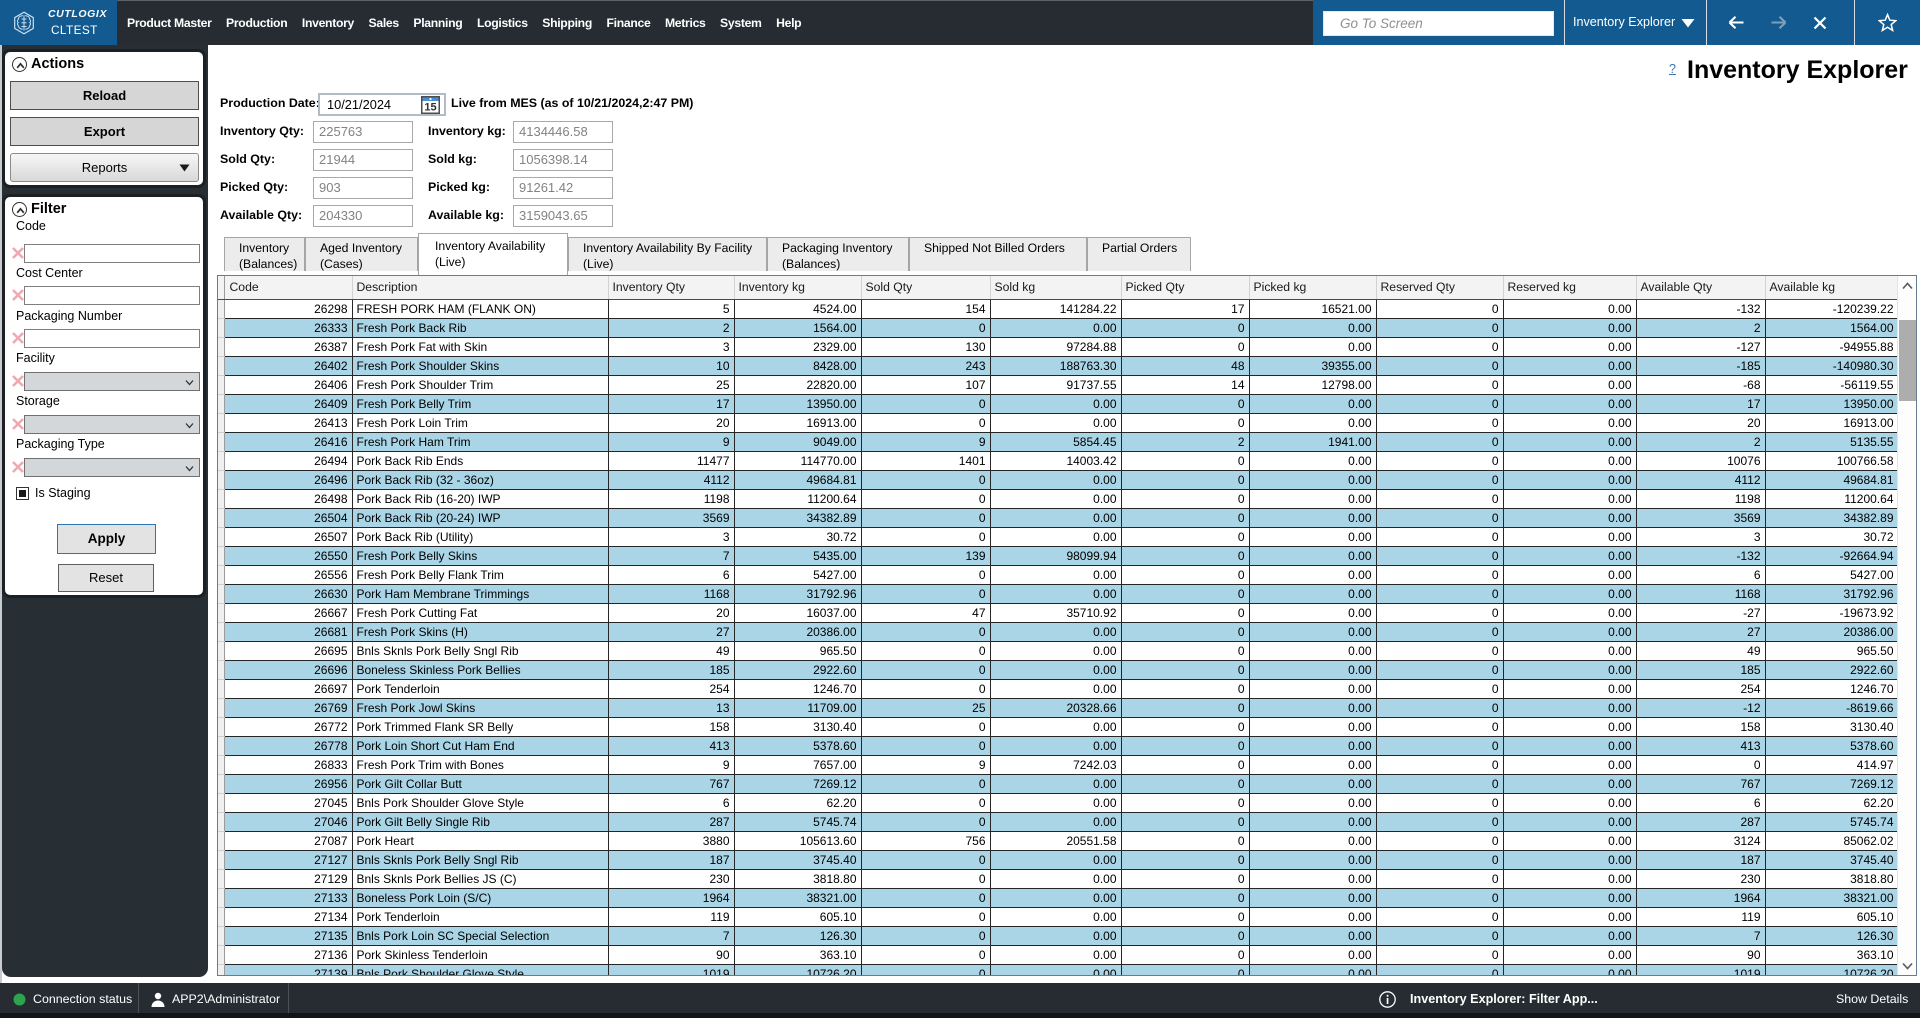 Image resolution: width=1920 pixels, height=1018 pixels. Describe the element at coordinates (430, 108) in the screenshot. I see `svg-text: 15` at that location.